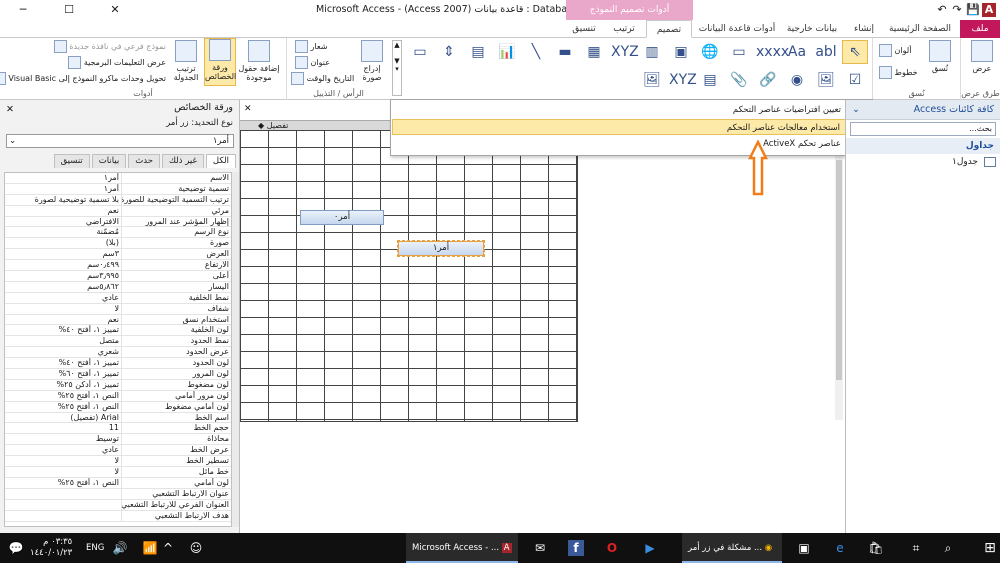 Image resolution: width=1000 pixels, height=563 pixels. What do you see at coordinates (536, 52) in the screenshot?
I see `line-icon: ╲` at bounding box center [536, 52].